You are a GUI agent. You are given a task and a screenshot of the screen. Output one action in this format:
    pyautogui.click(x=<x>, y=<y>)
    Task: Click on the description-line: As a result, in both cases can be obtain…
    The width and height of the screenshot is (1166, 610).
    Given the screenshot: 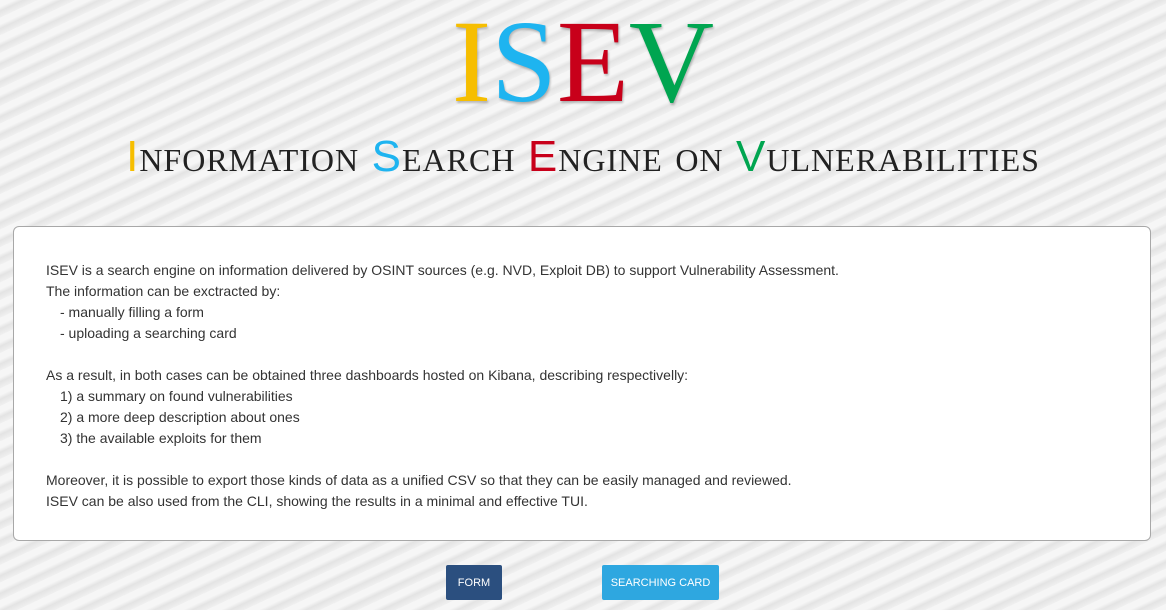 What is the action you would take?
    pyautogui.click(x=367, y=375)
    